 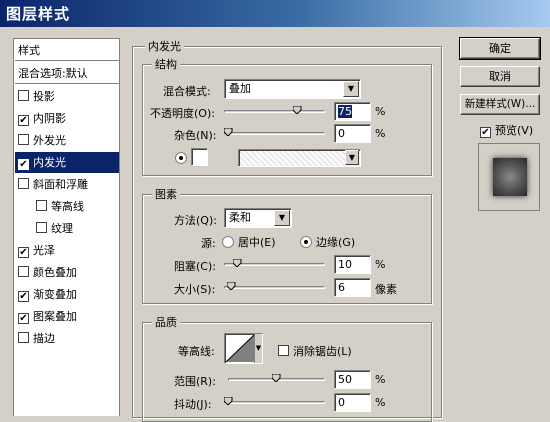 What do you see at coordinates (500, 48) in the screenshot?
I see `ok-button: 确定` at bounding box center [500, 48].